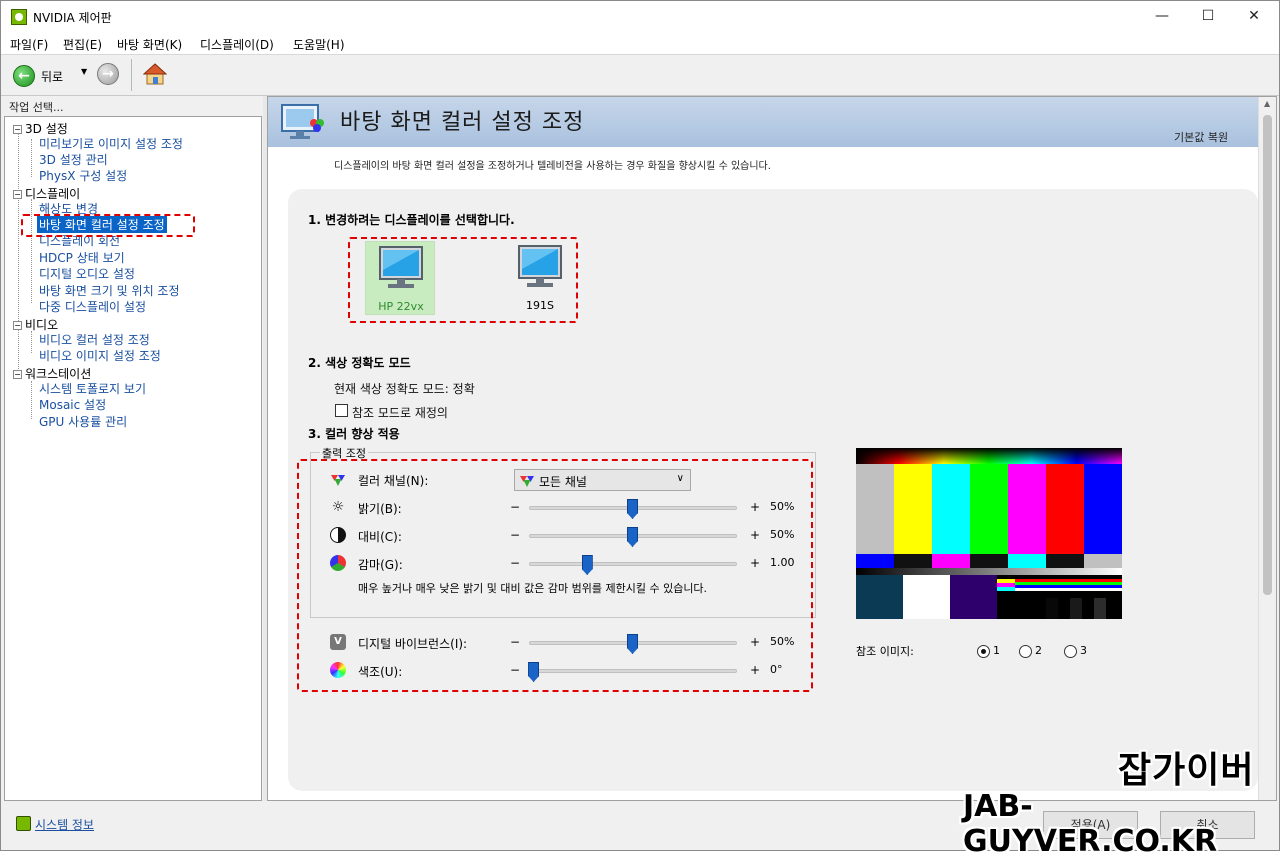 Image resolution: width=1280 pixels, height=859 pixels. I want to click on reference-test-image, so click(989, 533).